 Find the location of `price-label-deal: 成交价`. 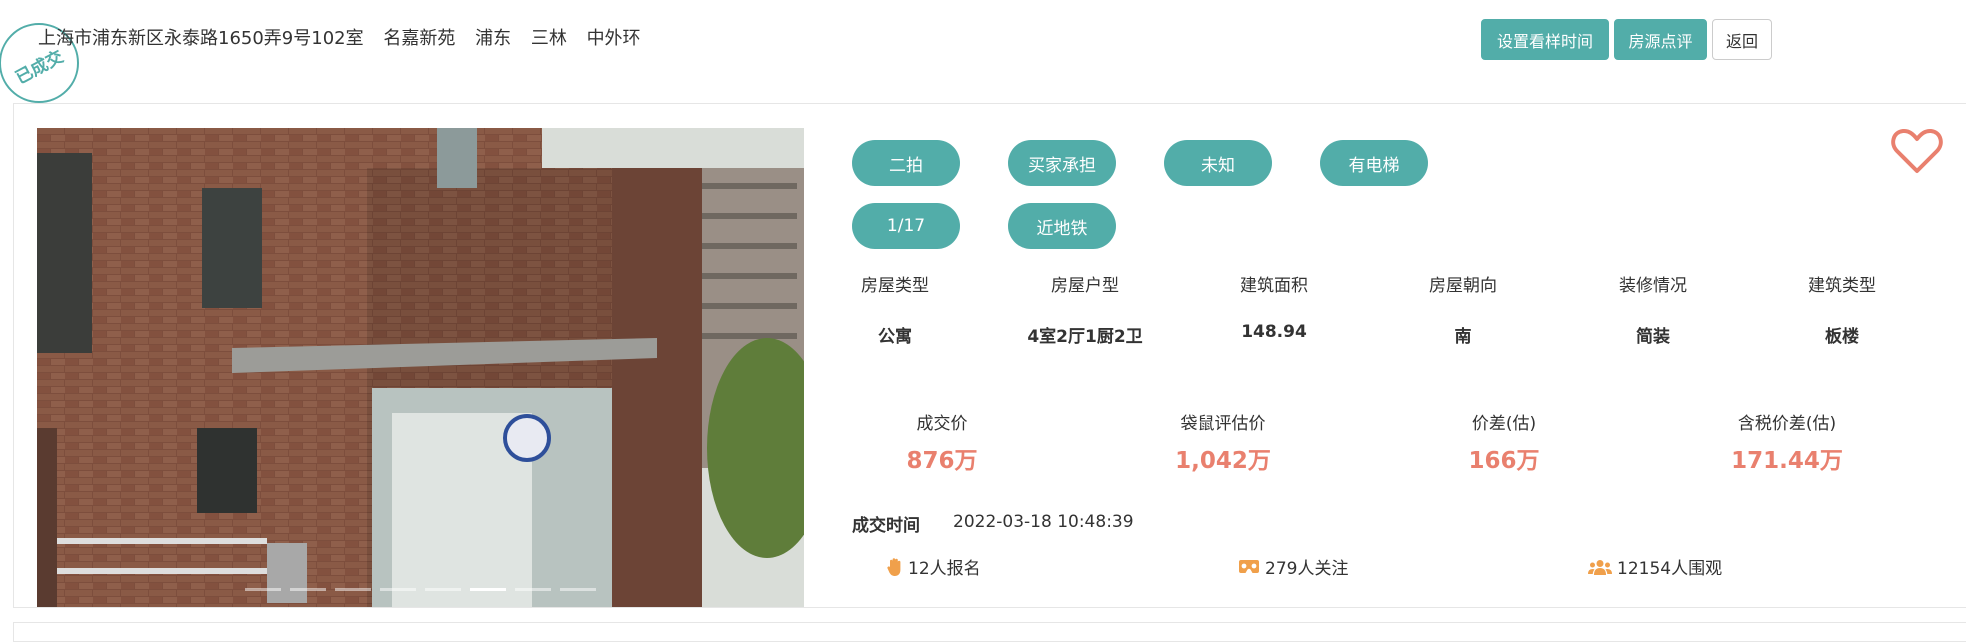

price-label-deal: 成交价 is located at coordinates (942, 424).